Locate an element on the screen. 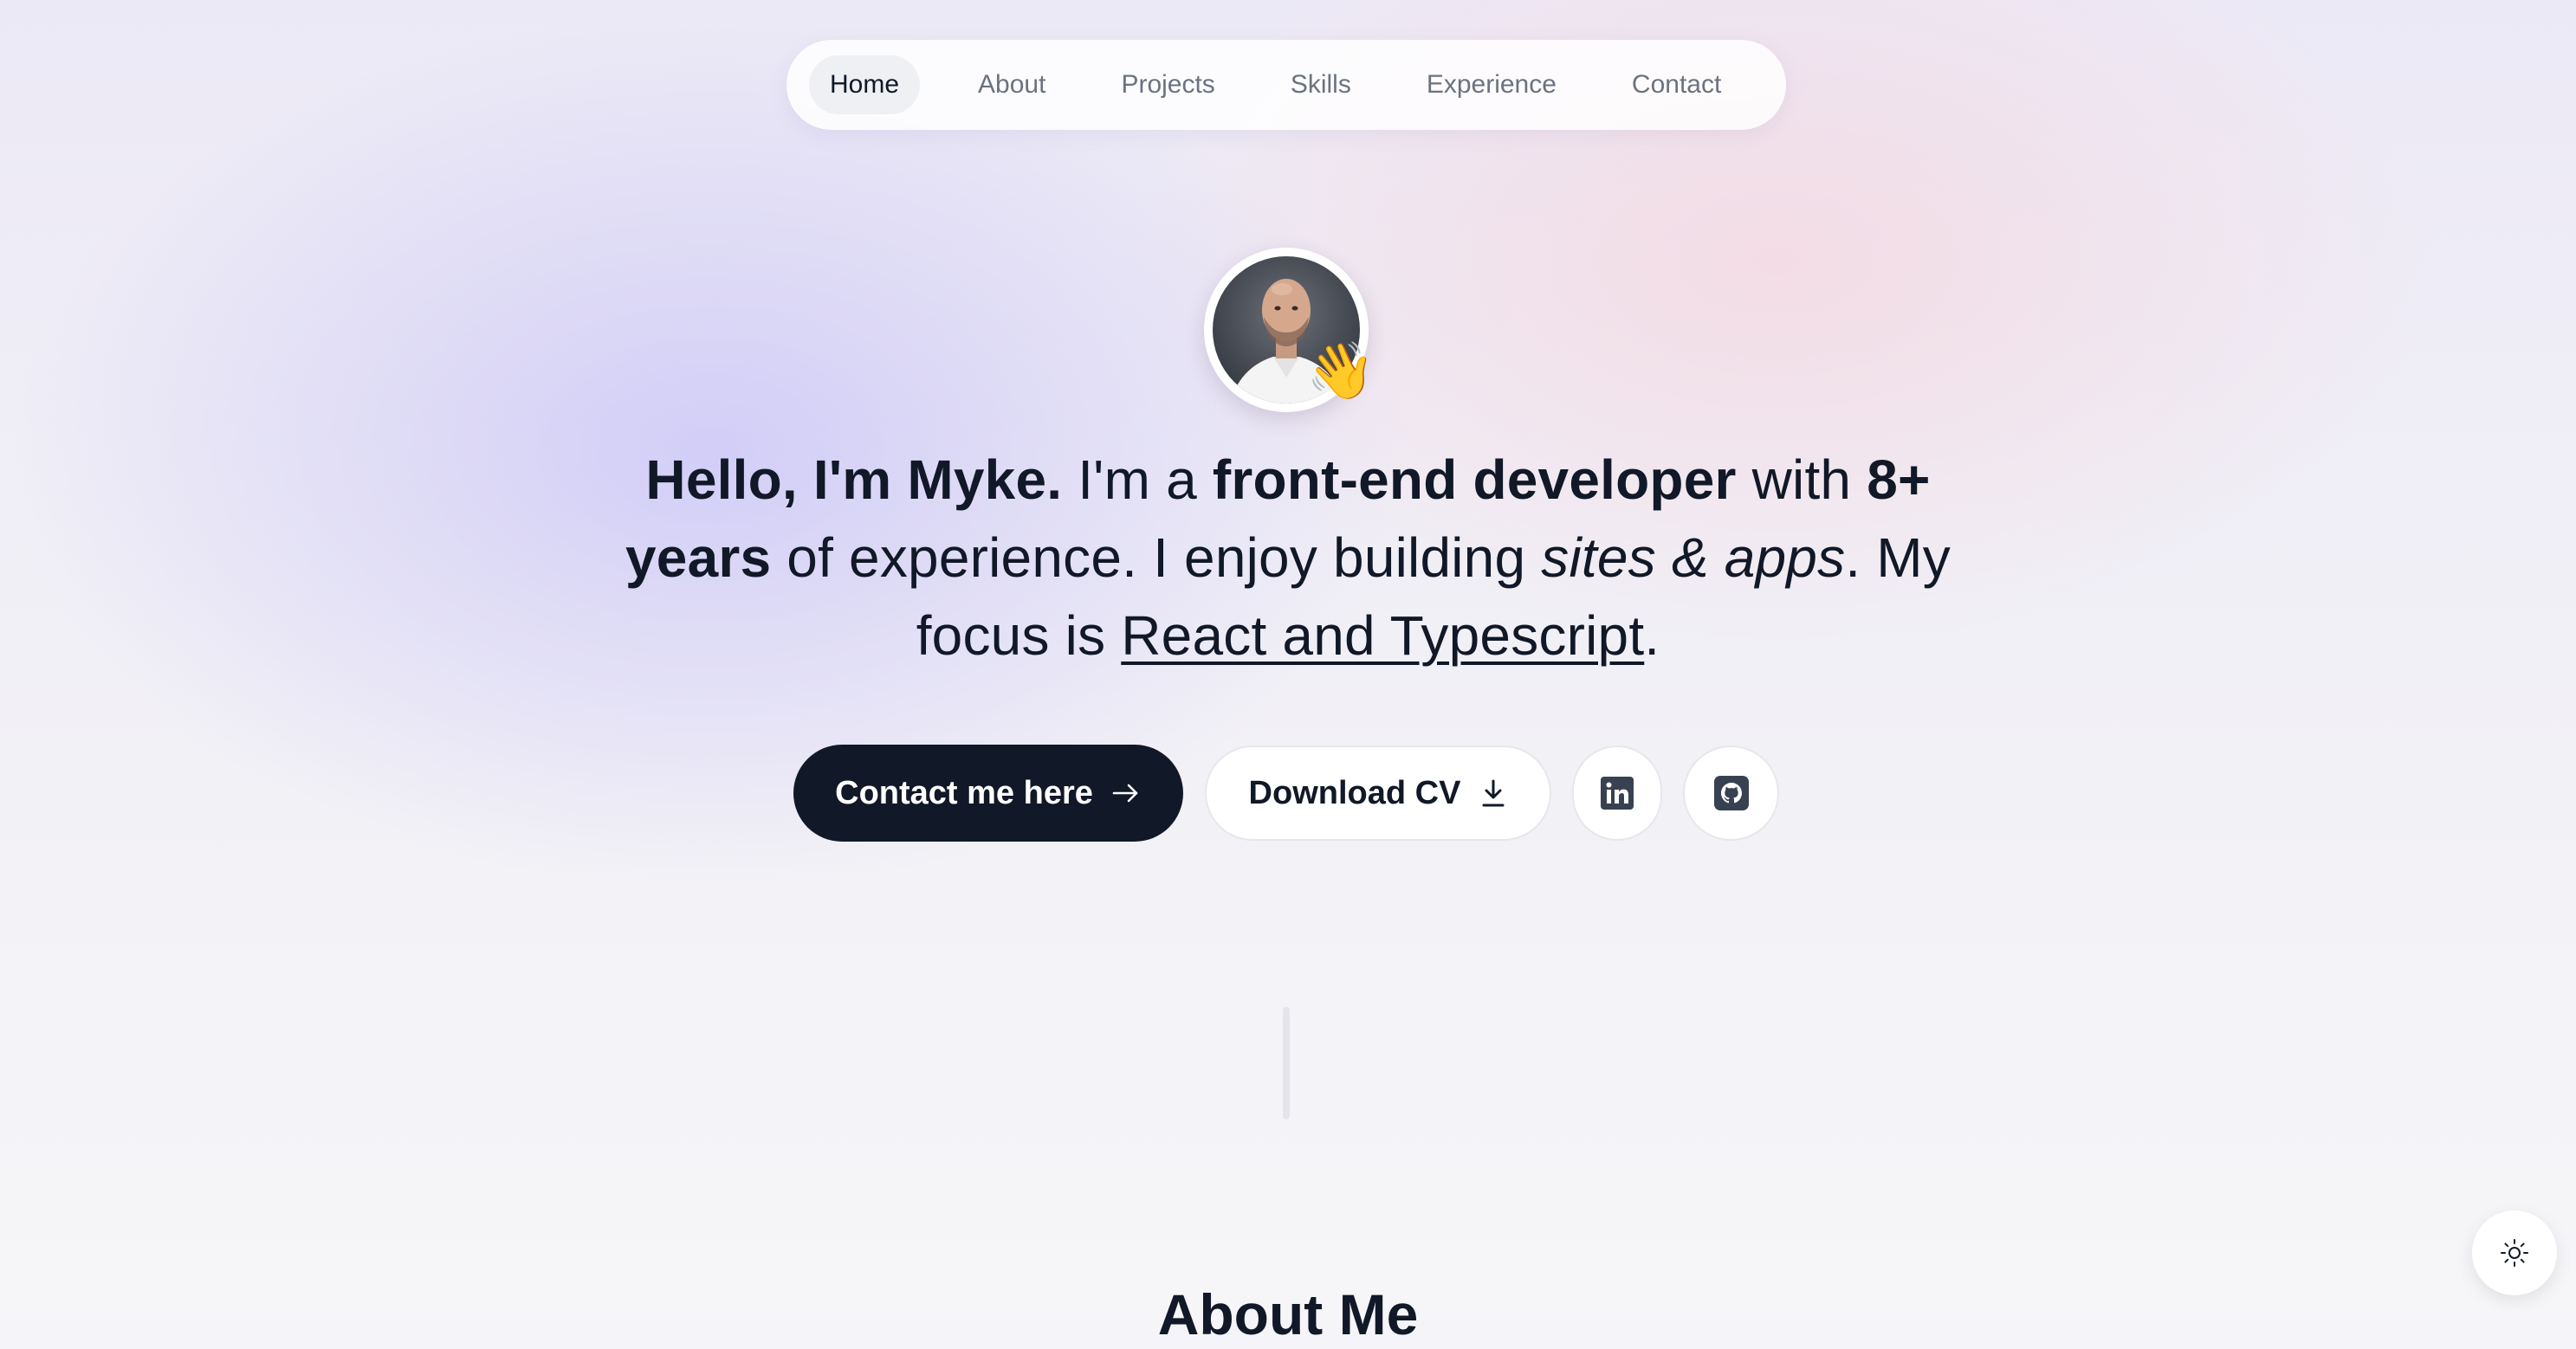 The width and height of the screenshot is (2576, 1349). hero-focus: React and Typescript is located at coordinates (1383, 635).